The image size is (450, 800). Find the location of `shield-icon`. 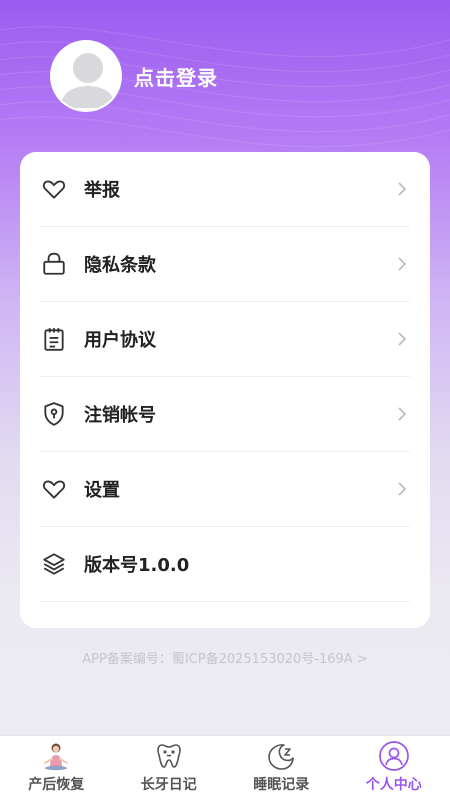

shield-icon is located at coordinates (54, 414).